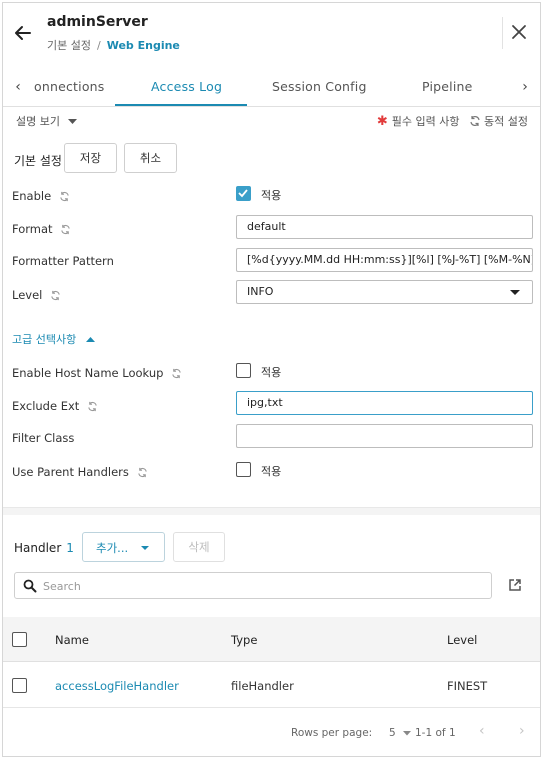 Image resolution: width=545 pixels, height=765 pixels. I want to click on add-dropdown-caret-icon, so click(145, 548).